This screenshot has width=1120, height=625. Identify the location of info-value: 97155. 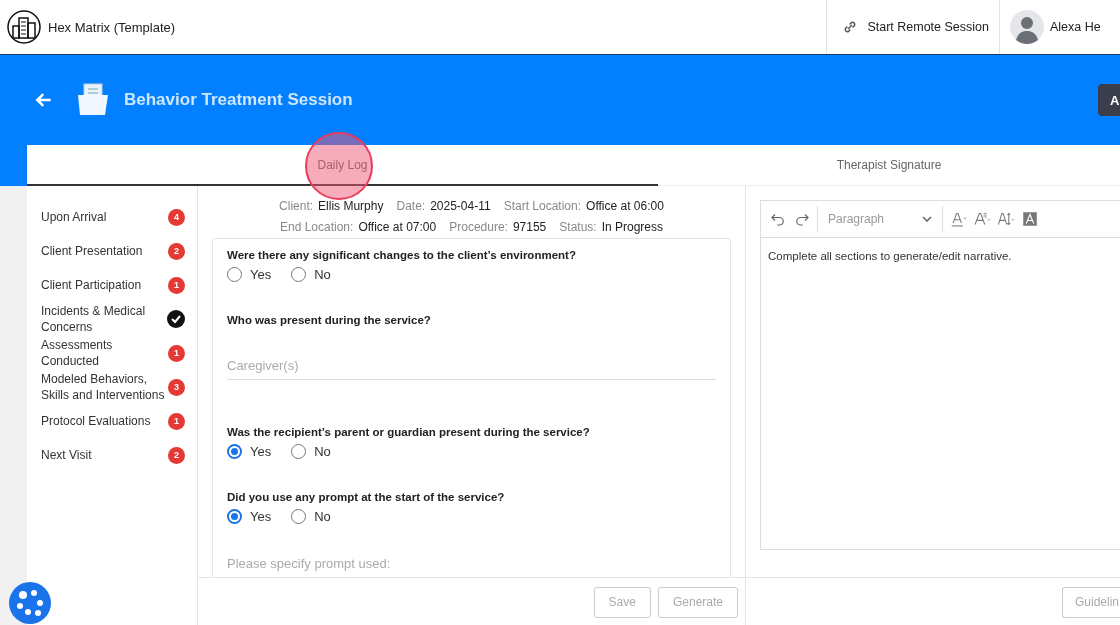
(529, 227).